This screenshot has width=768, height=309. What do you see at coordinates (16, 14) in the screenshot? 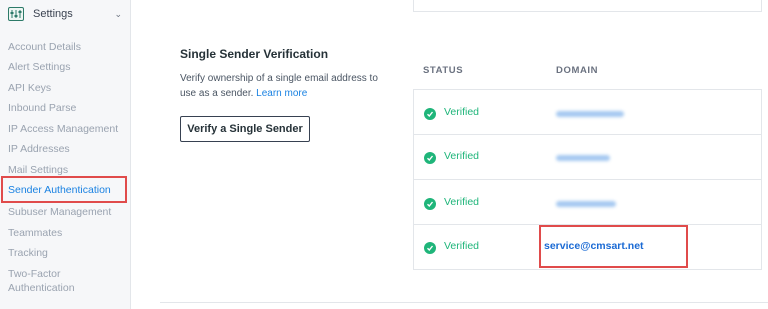
I see `settings-sliders-icon` at bounding box center [16, 14].